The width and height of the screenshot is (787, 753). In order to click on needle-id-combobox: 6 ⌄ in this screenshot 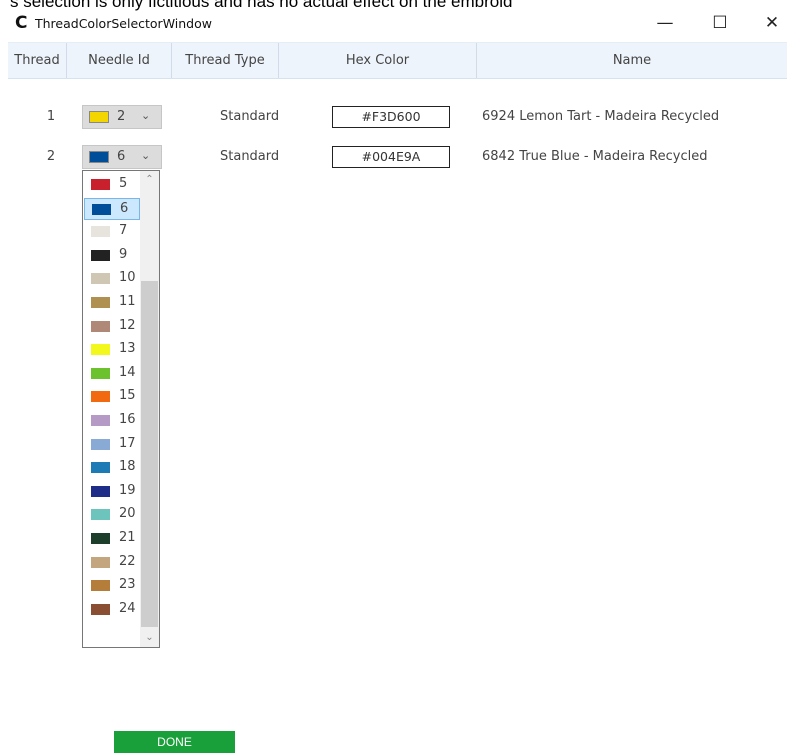, I will do `click(122, 157)`.